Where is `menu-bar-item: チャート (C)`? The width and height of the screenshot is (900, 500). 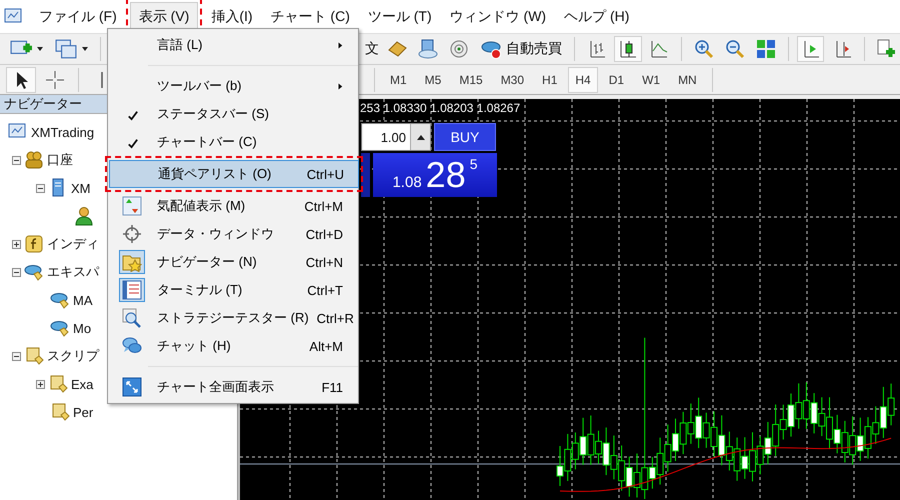 menu-bar-item: チャート (C) is located at coordinates (310, 17).